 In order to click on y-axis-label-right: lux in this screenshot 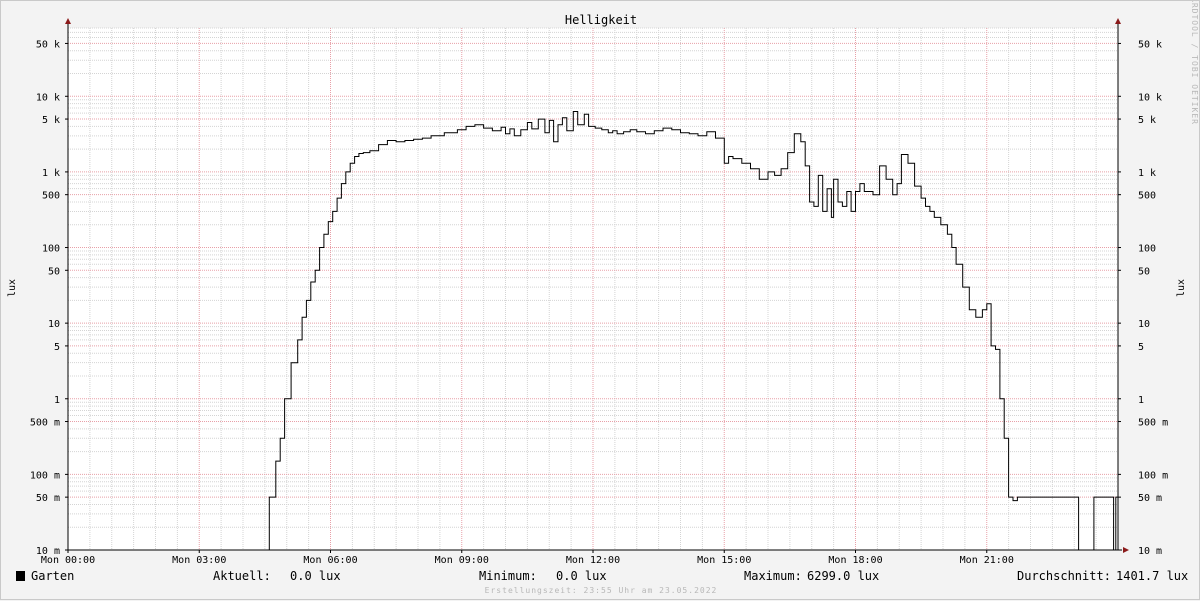, I will do `click(1181, 288)`.